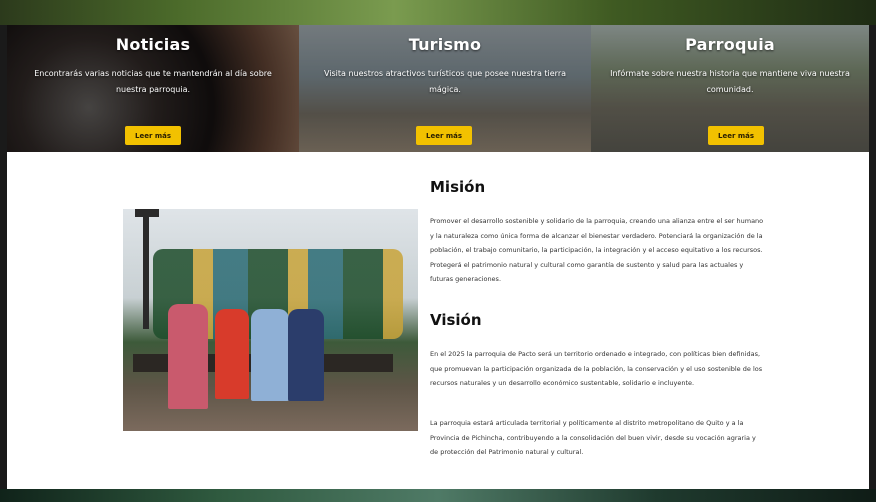 This screenshot has height=502, width=876. I want to click on community-photo, so click(270, 320).